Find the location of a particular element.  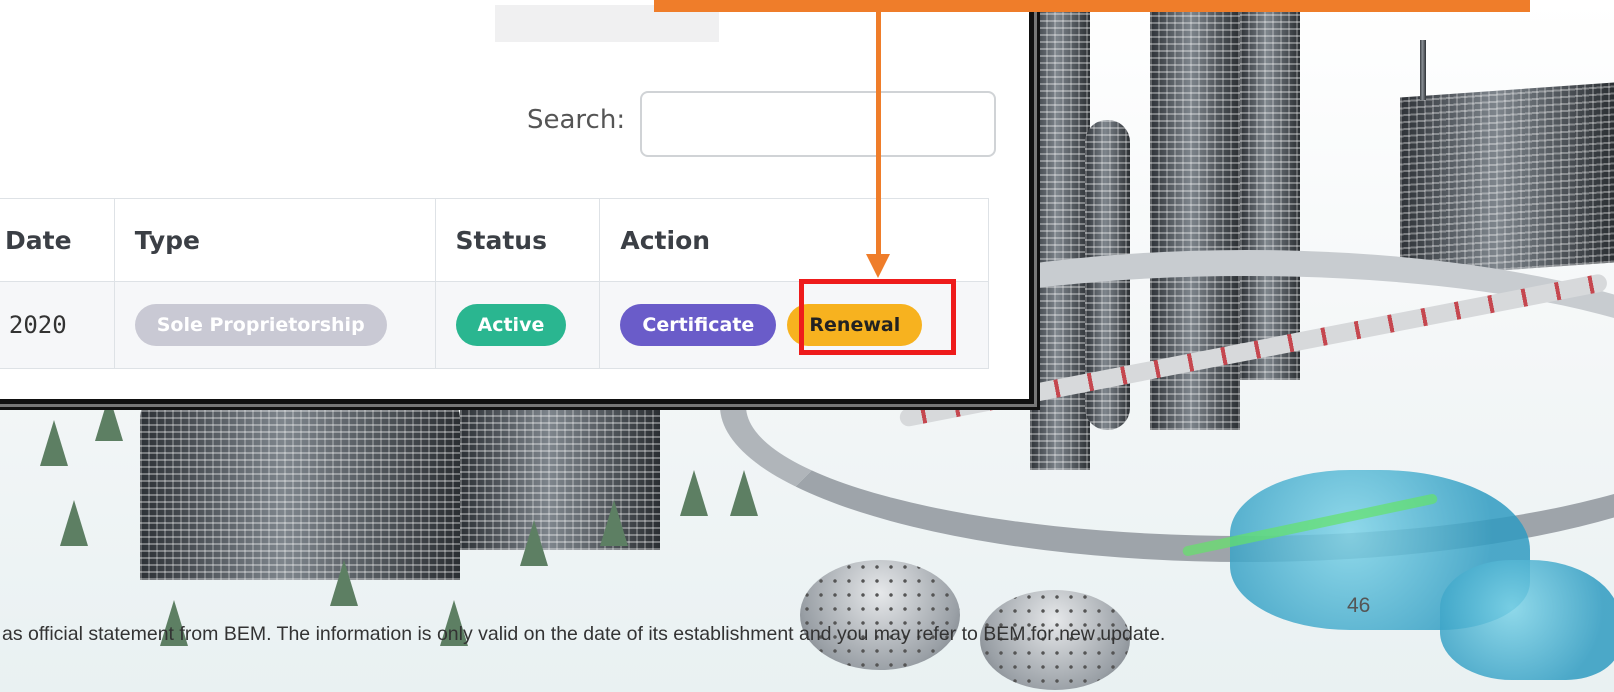

renewal-highlight-box is located at coordinates (877, 317).